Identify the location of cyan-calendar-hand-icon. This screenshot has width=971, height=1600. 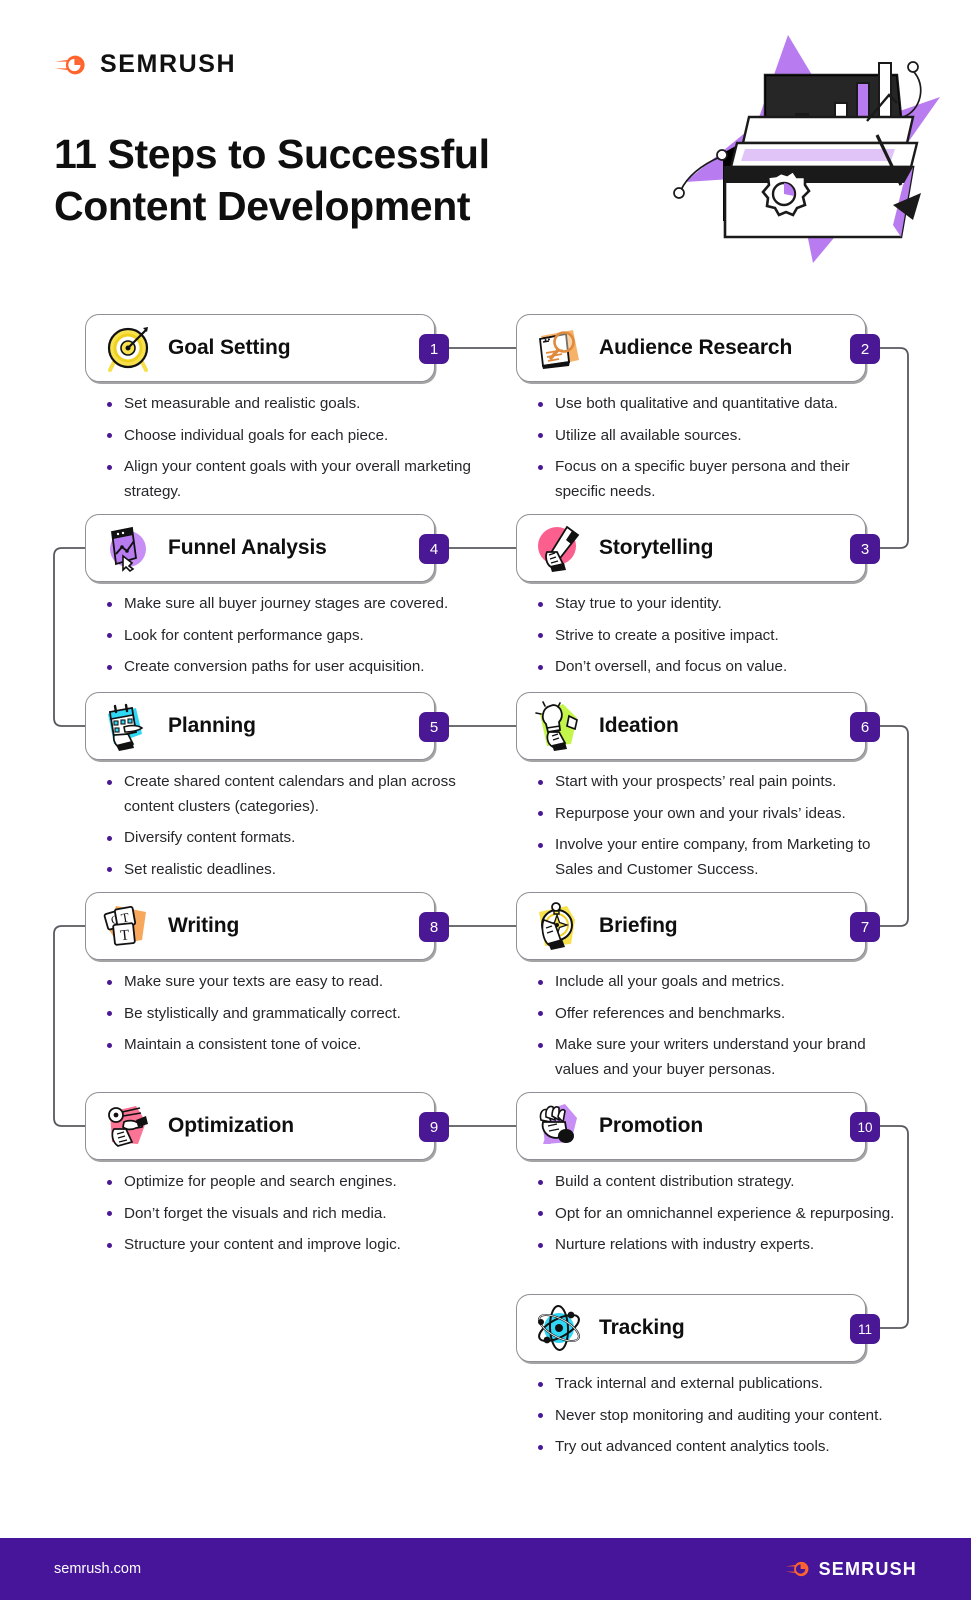
(126, 727).